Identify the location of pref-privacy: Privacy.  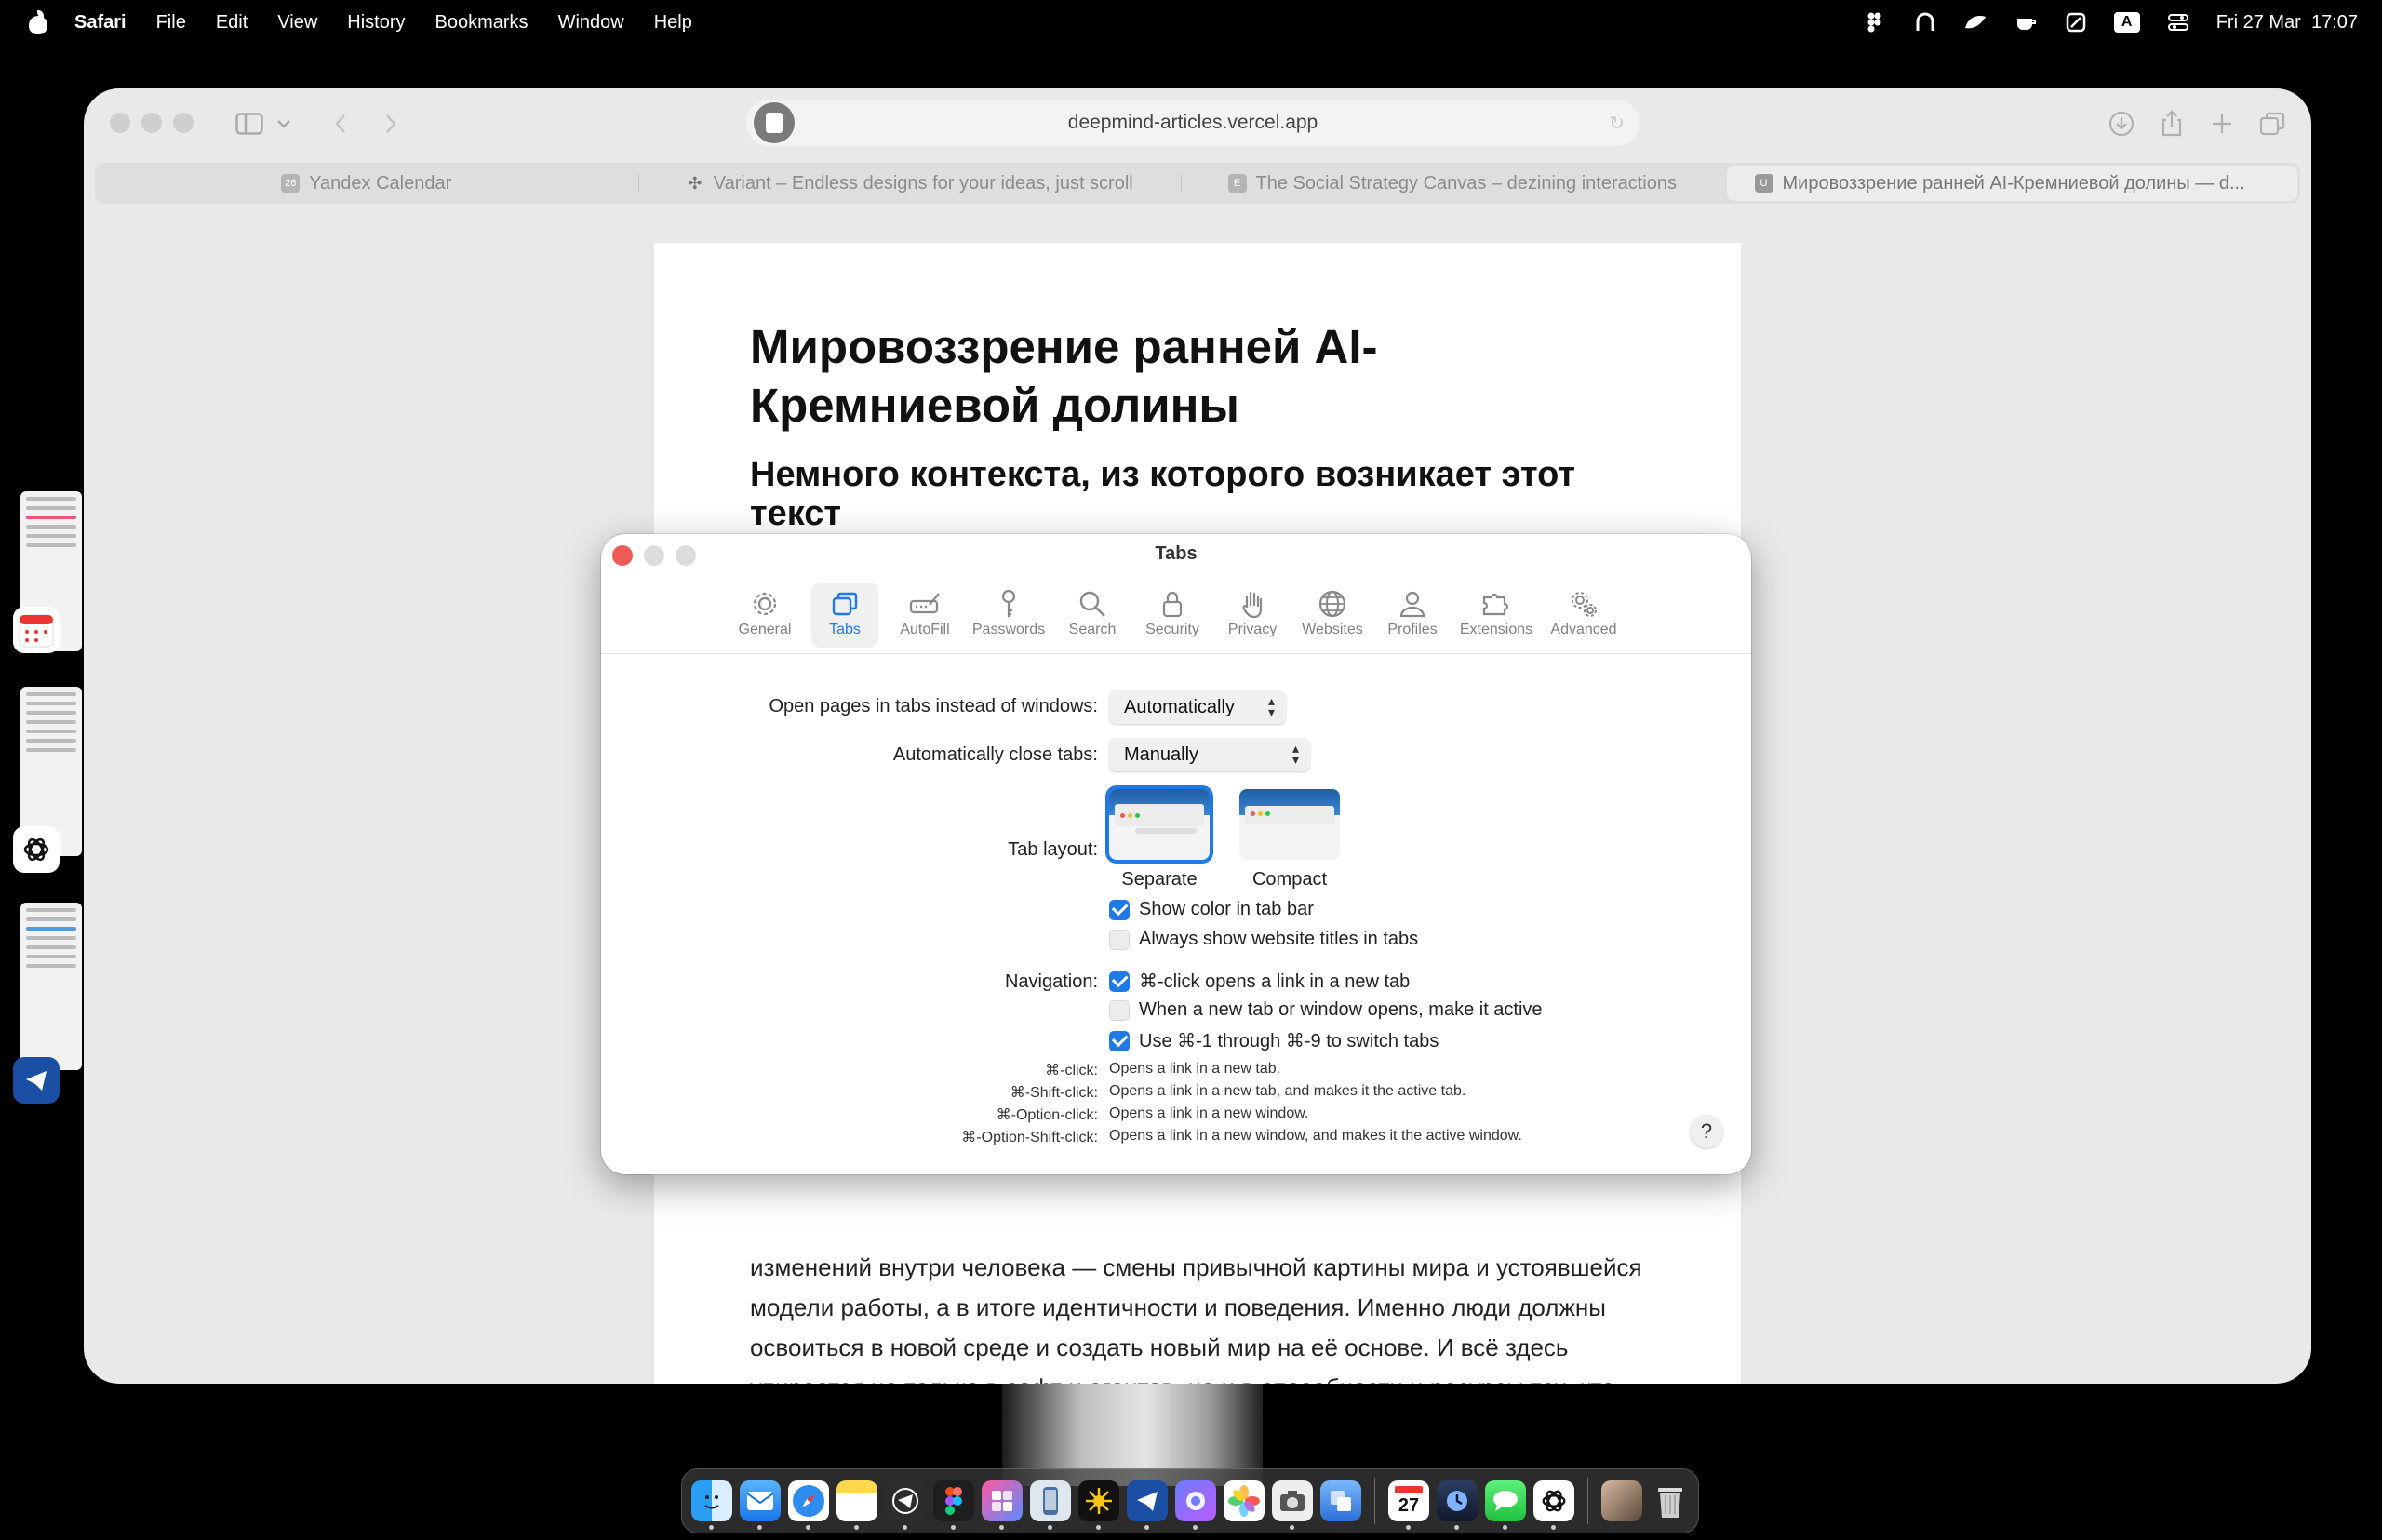
(1252, 615).